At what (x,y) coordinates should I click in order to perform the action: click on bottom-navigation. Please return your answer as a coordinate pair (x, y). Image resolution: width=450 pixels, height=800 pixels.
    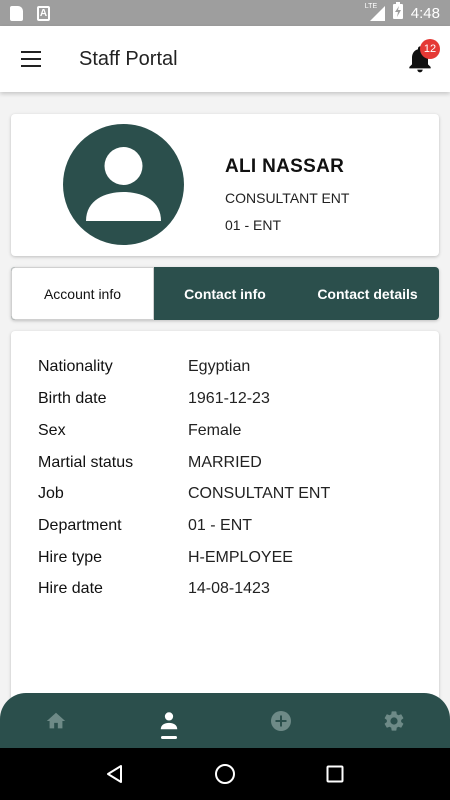
    Looking at the image, I should click on (225, 720).